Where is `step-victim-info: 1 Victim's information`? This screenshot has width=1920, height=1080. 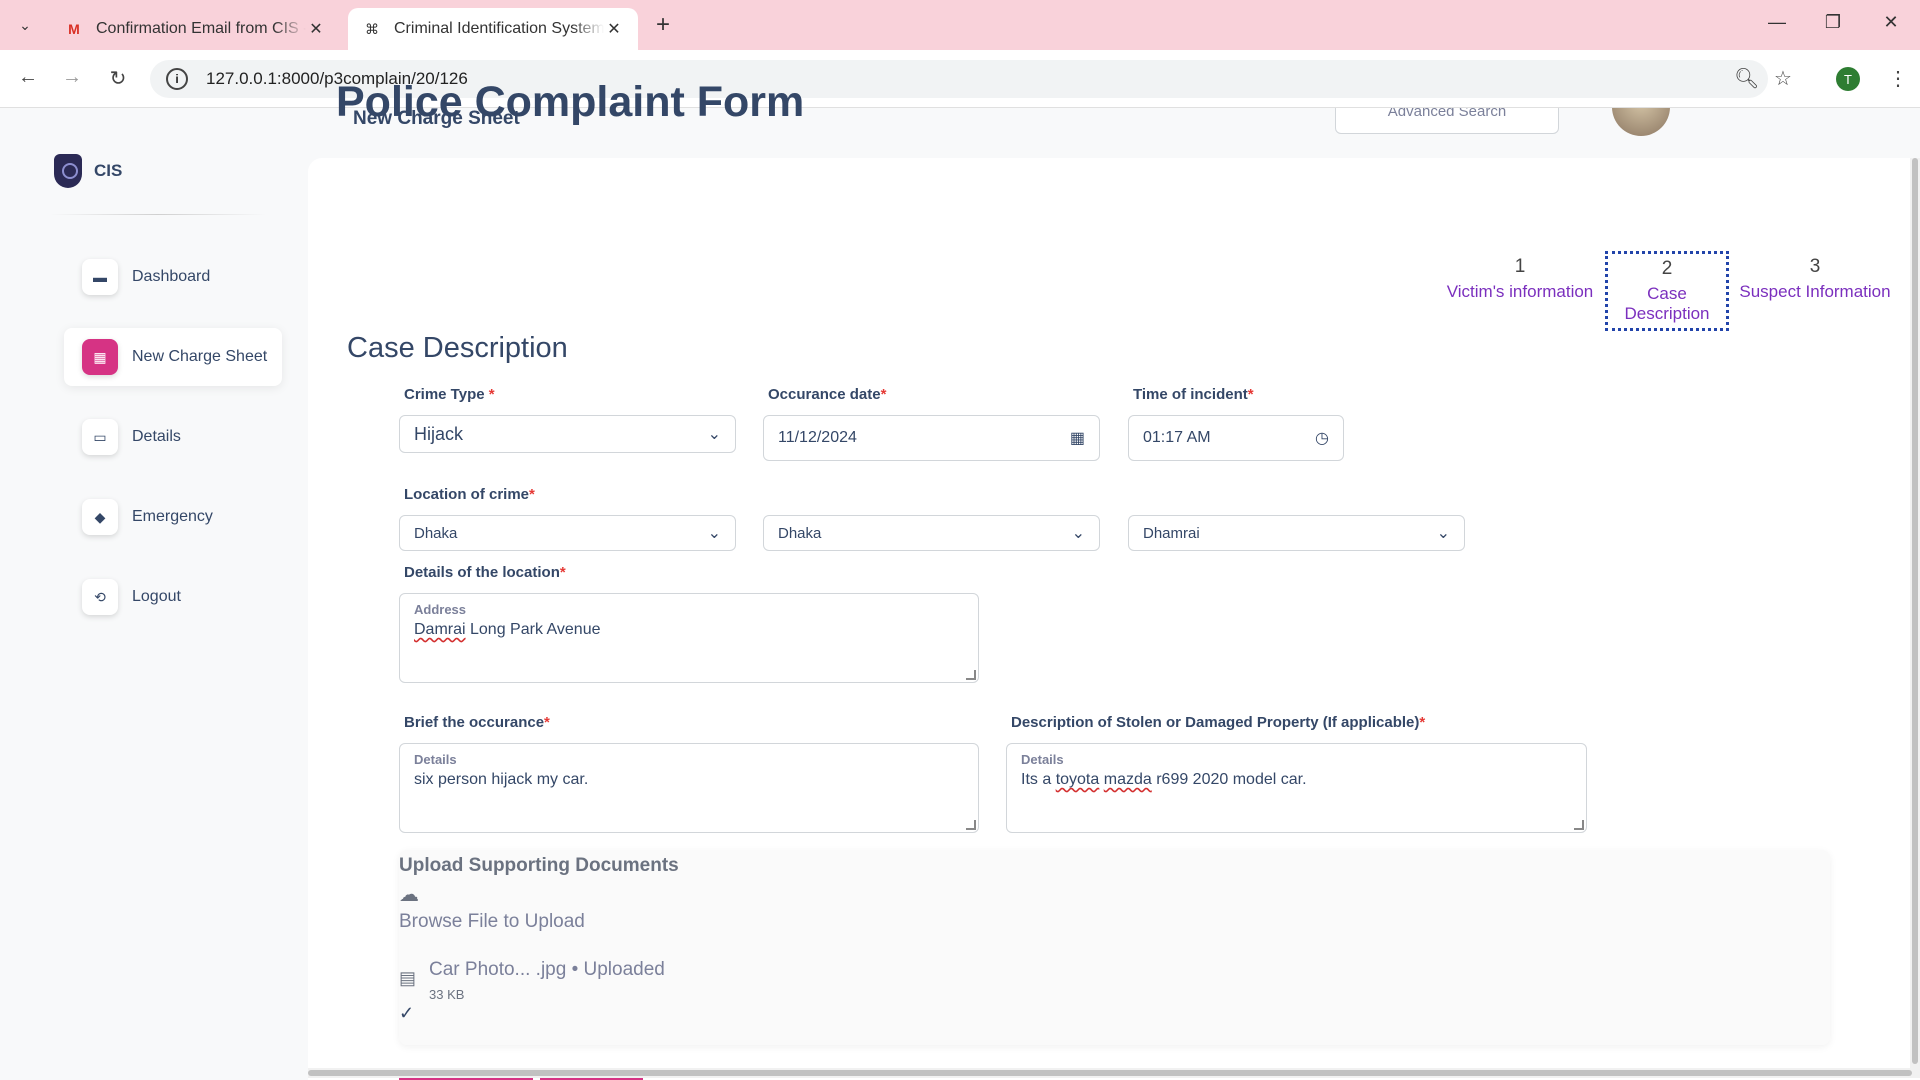
step-victim-info: 1 Victim's information is located at coordinates (1520, 279).